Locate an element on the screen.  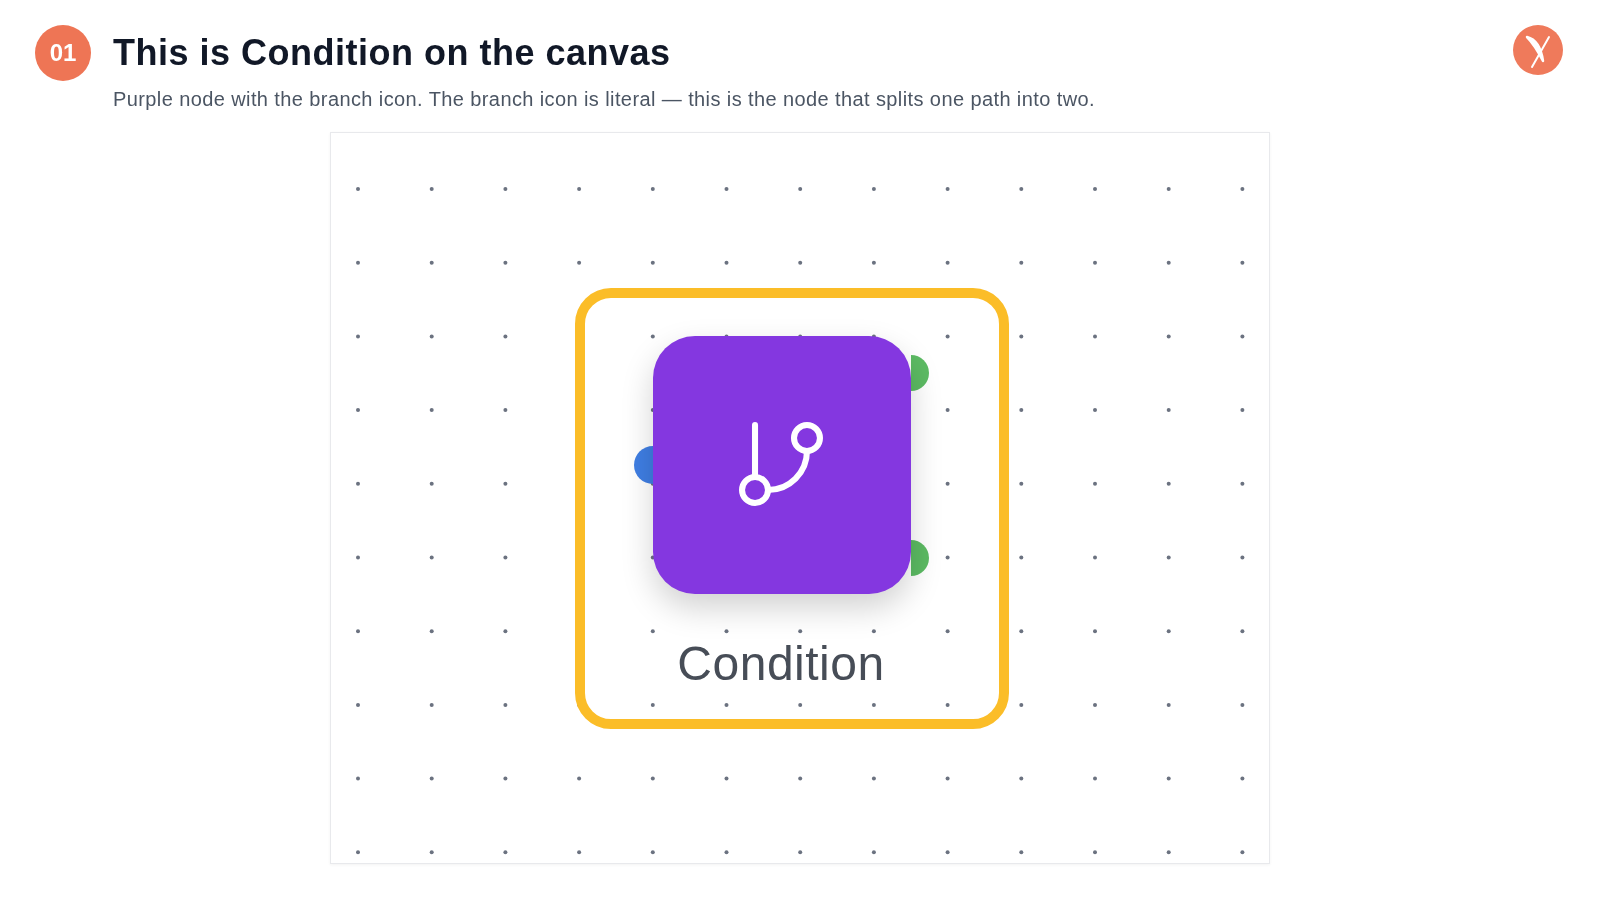
node-label: Condition is located at coordinates (781, 664).